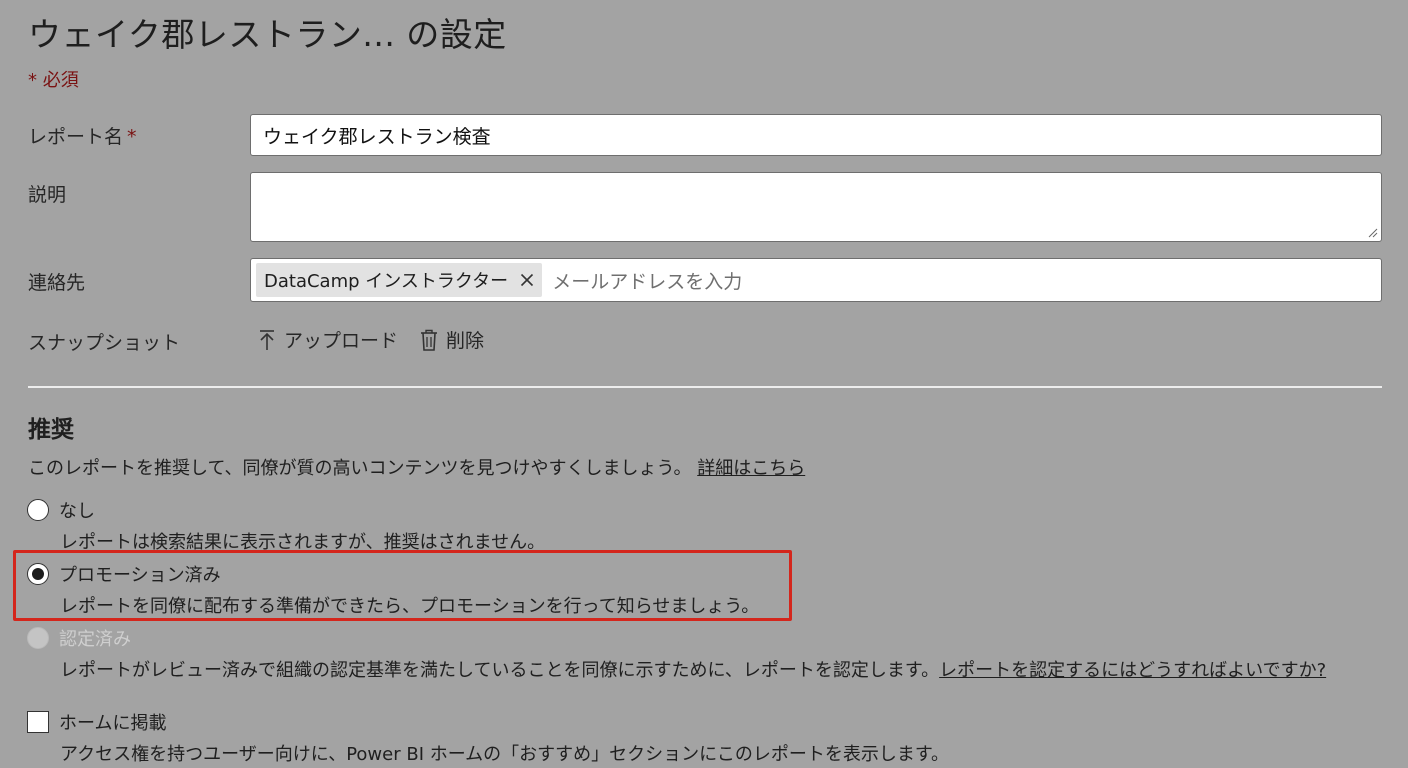  I want to click on close-icon, so click(527, 280).